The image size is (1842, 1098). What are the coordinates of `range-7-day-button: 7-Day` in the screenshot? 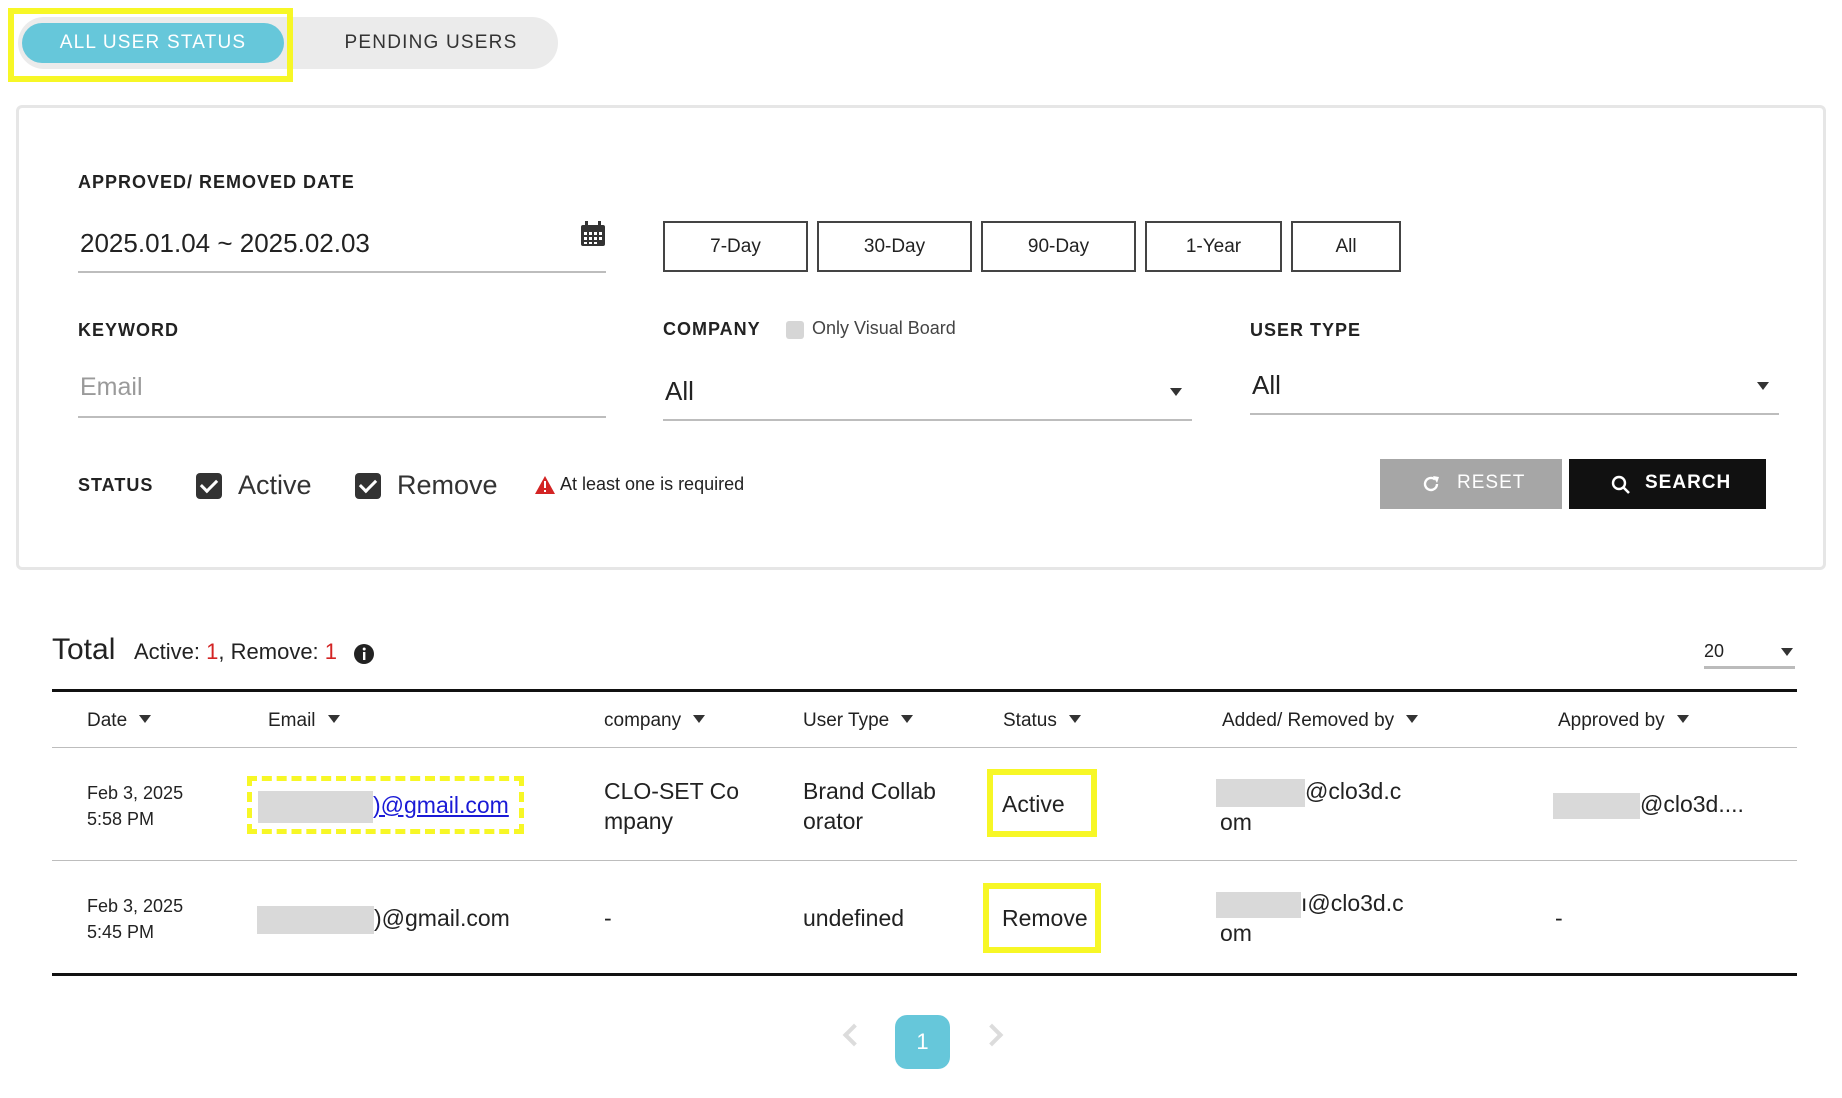 It's located at (735, 246).